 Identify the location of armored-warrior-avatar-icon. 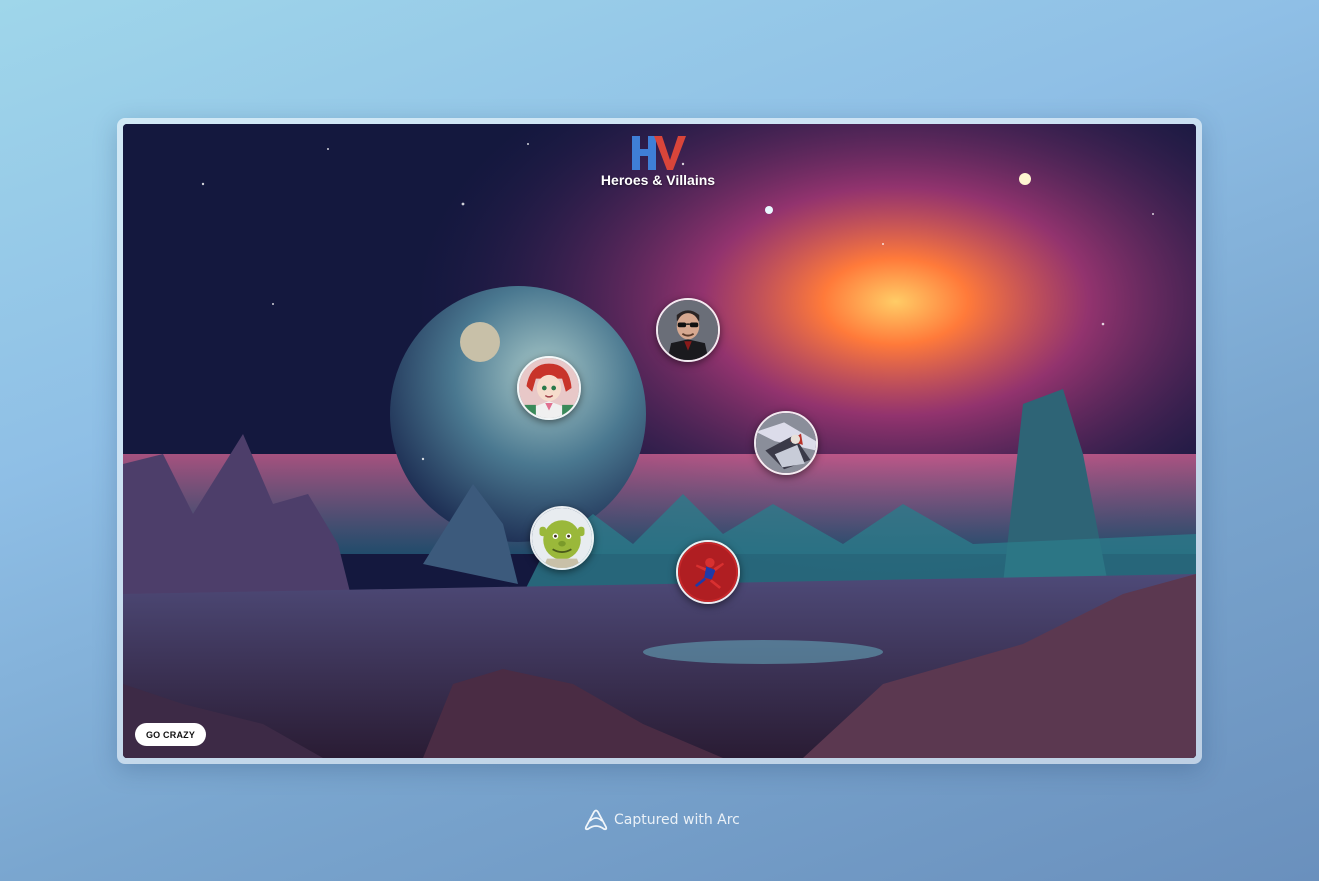
(786, 443).